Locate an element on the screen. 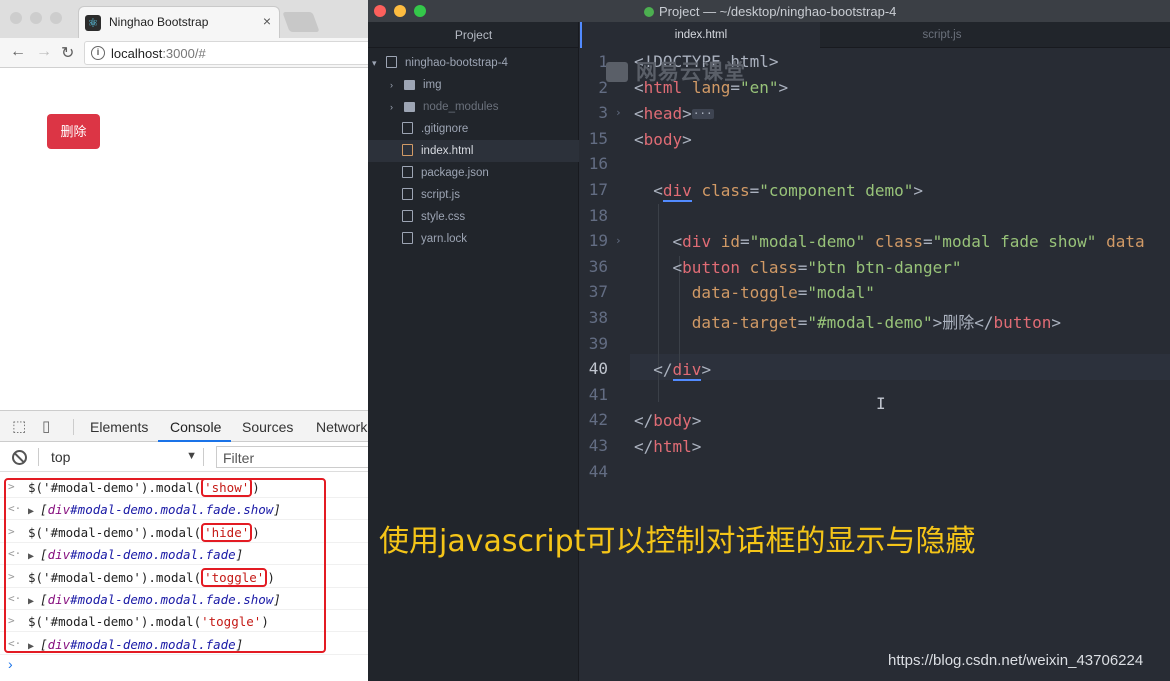  devtools-tabbar: ⬚ ▯ Elements Console Sources Network is located at coordinates (184, 426).